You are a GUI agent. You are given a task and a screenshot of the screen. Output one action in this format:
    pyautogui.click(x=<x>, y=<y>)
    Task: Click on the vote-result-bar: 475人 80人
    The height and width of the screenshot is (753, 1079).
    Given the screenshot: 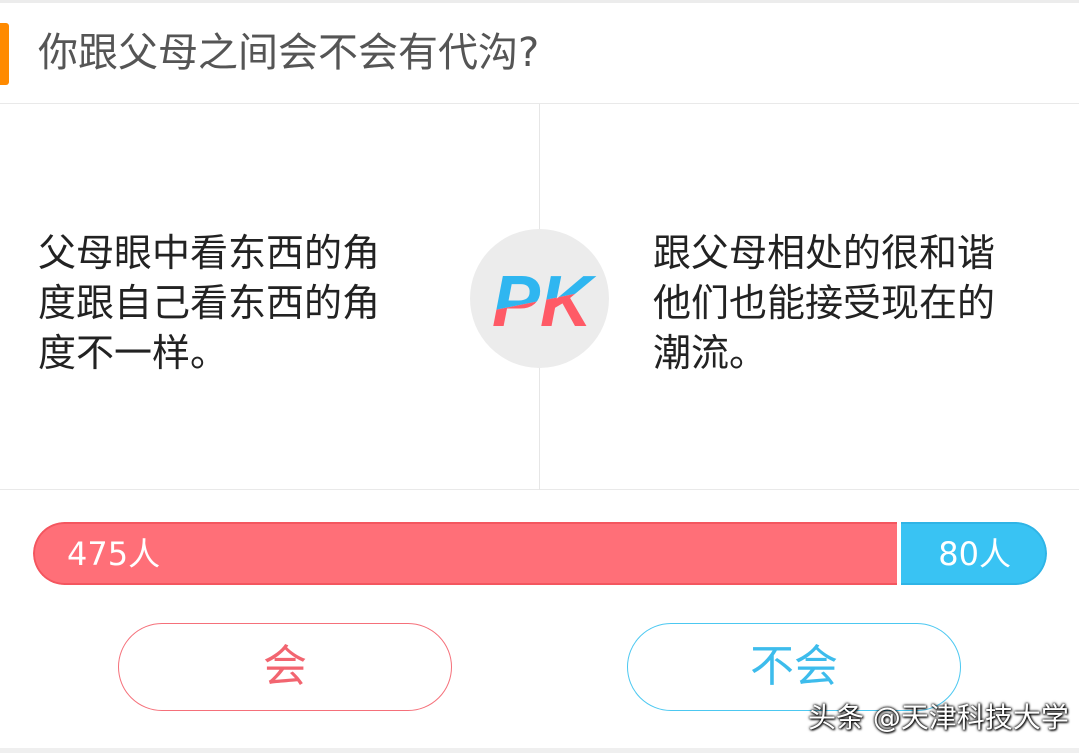 What is the action you would take?
    pyautogui.click(x=540, y=553)
    